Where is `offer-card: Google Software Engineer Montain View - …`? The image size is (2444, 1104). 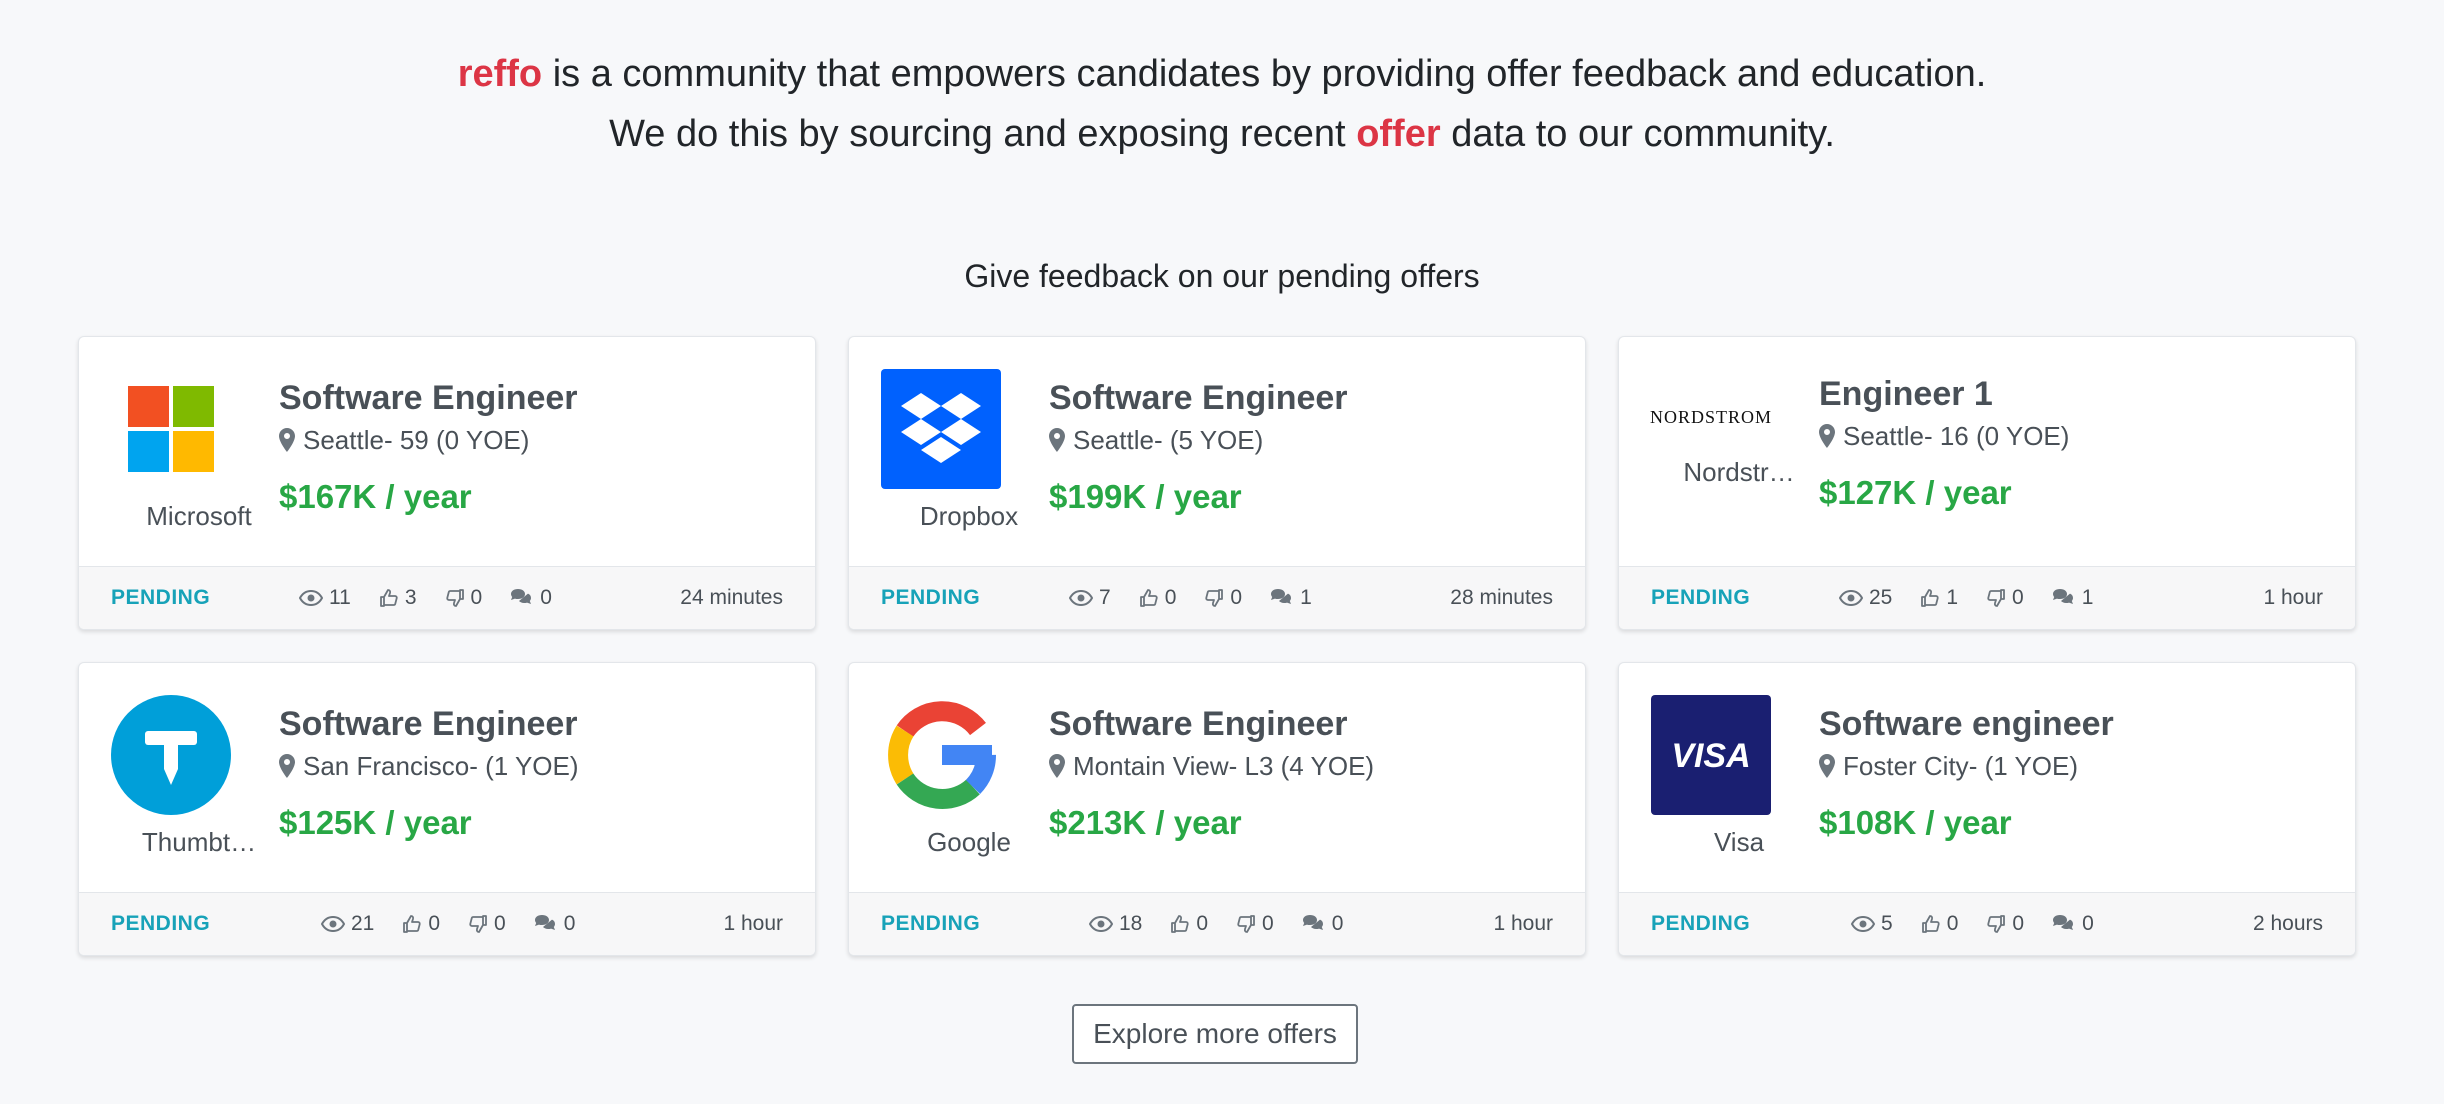
offer-card: Google Software Engineer Montain View - … is located at coordinates (1217, 809).